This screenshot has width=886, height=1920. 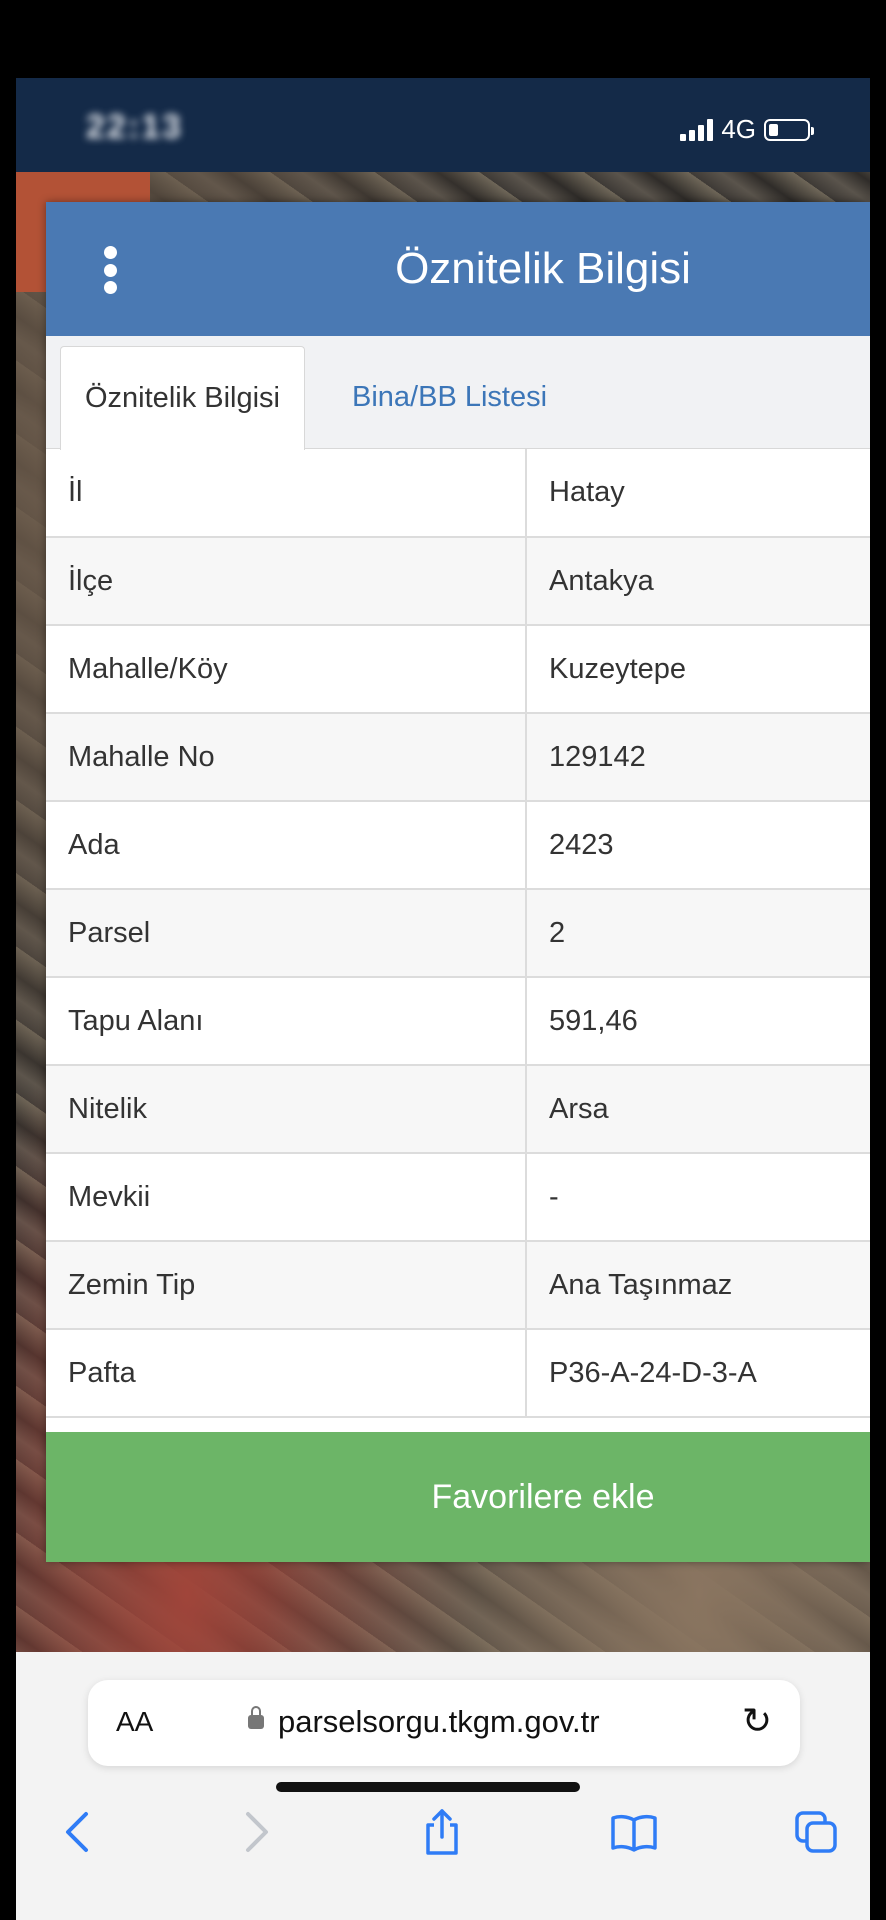 I want to click on url-bar: AA parselsorgu.tkgm.gov.tr ↻, so click(x=444, y=1723).